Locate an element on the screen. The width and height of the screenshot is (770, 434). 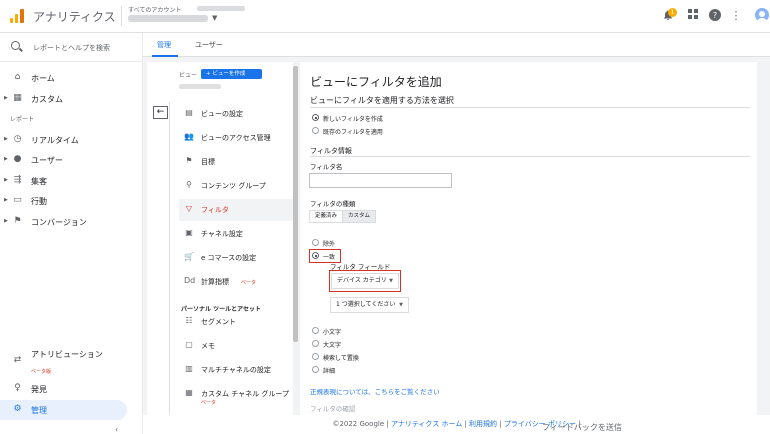
search-placeholder: レポートとヘルプを検索 is located at coordinates (71, 48).